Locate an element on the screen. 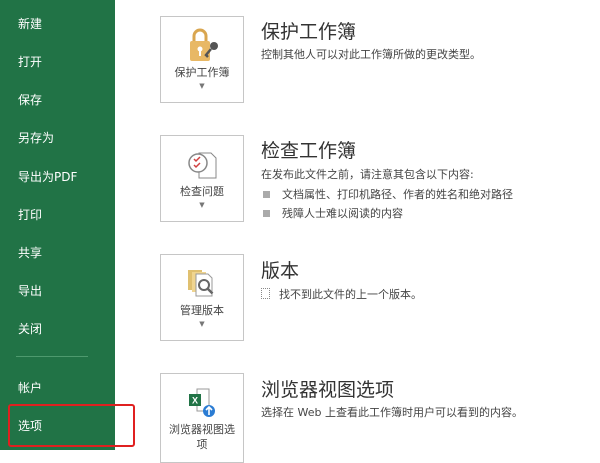 The image size is (600, 463). nav-account: 帐户 is located at coordinates (30, 387).